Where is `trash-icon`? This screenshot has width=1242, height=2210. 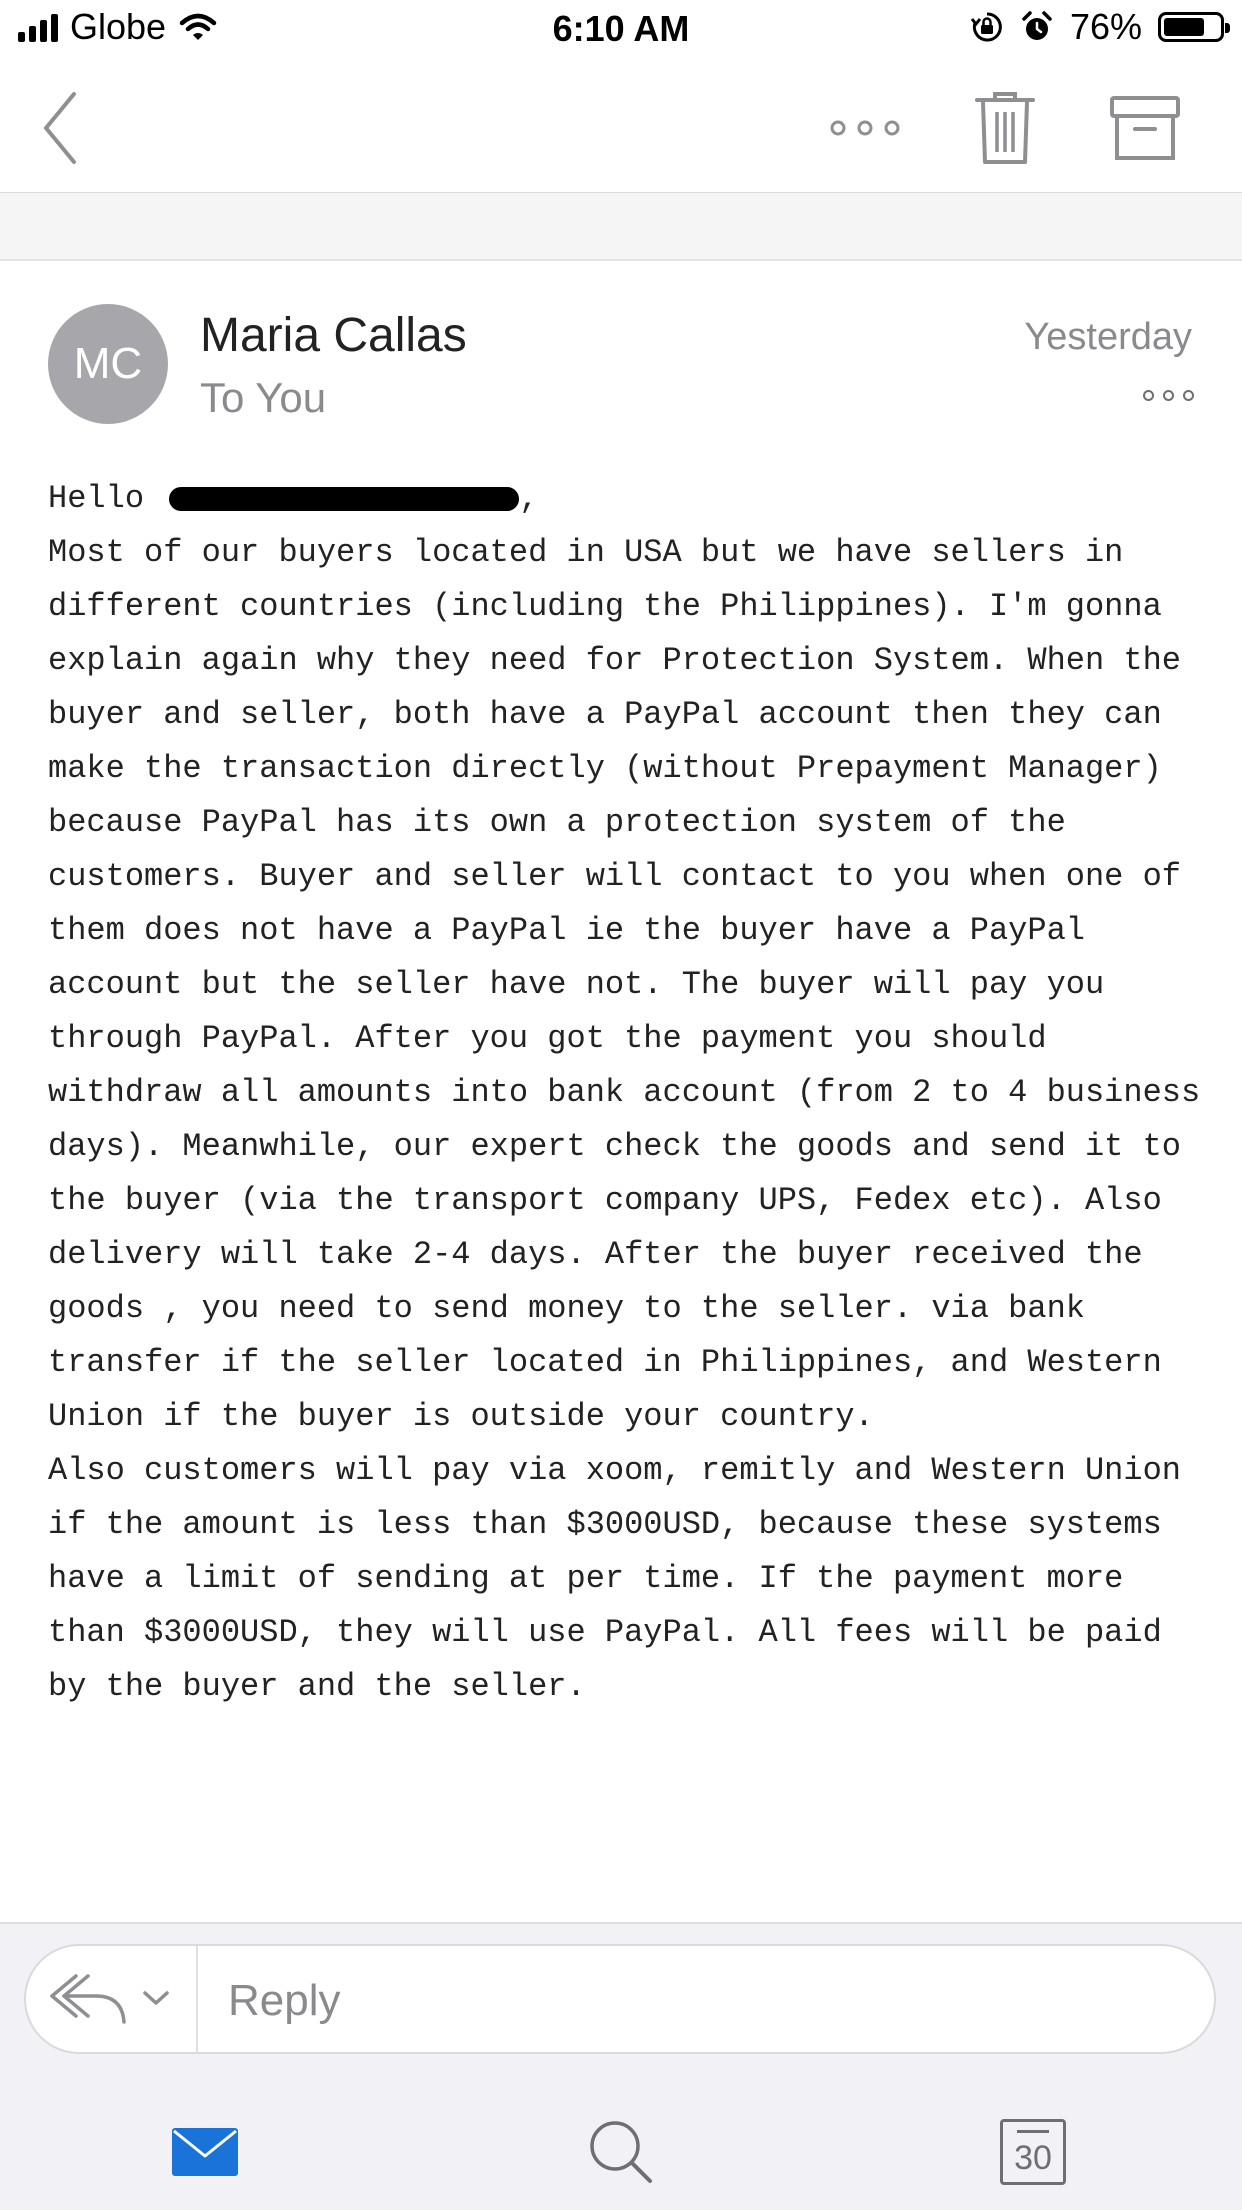 trash-icon is located at coordinates (1005, 128).